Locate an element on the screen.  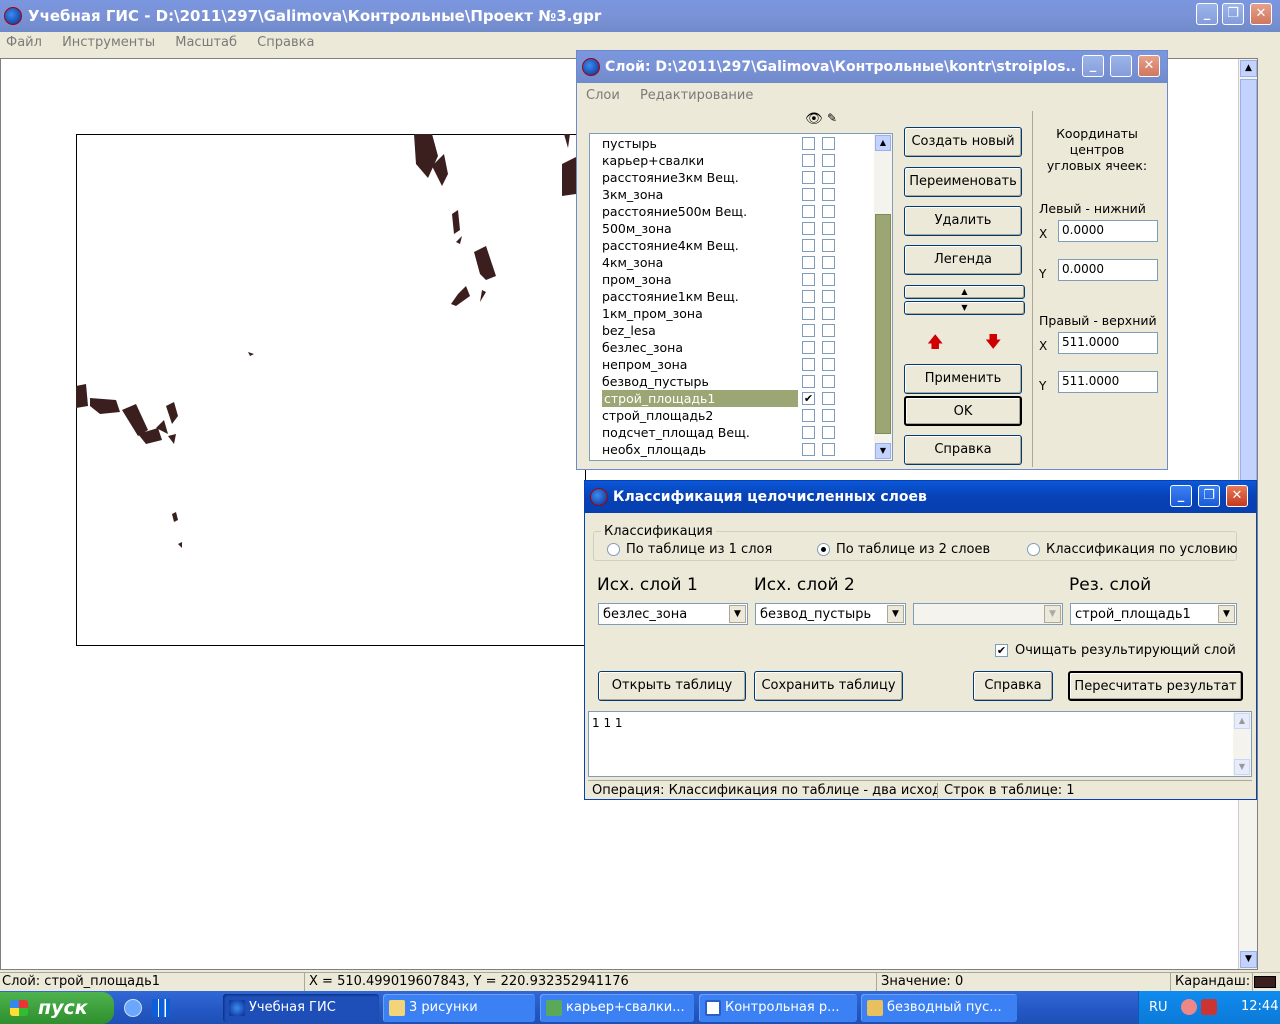
ok-button: OK is located at coordinates (963, 411).